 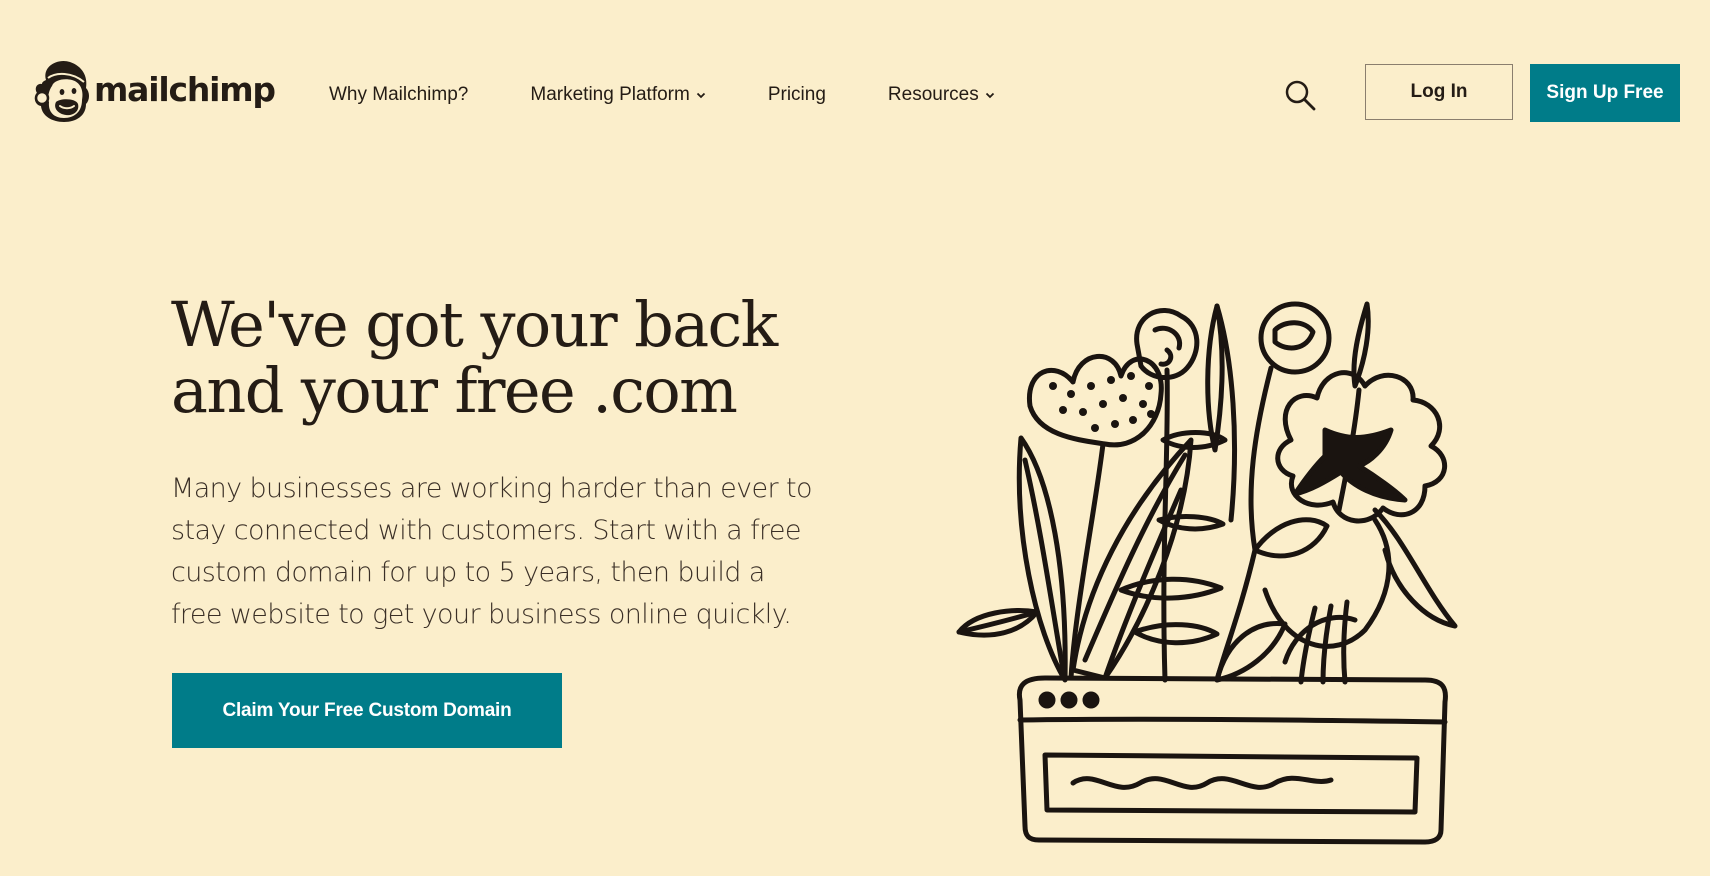 What do you see at coordinates (474, 324) in the screenshot?
I see `hero-title-line: We've got your back` at bounding box center [474, 324].